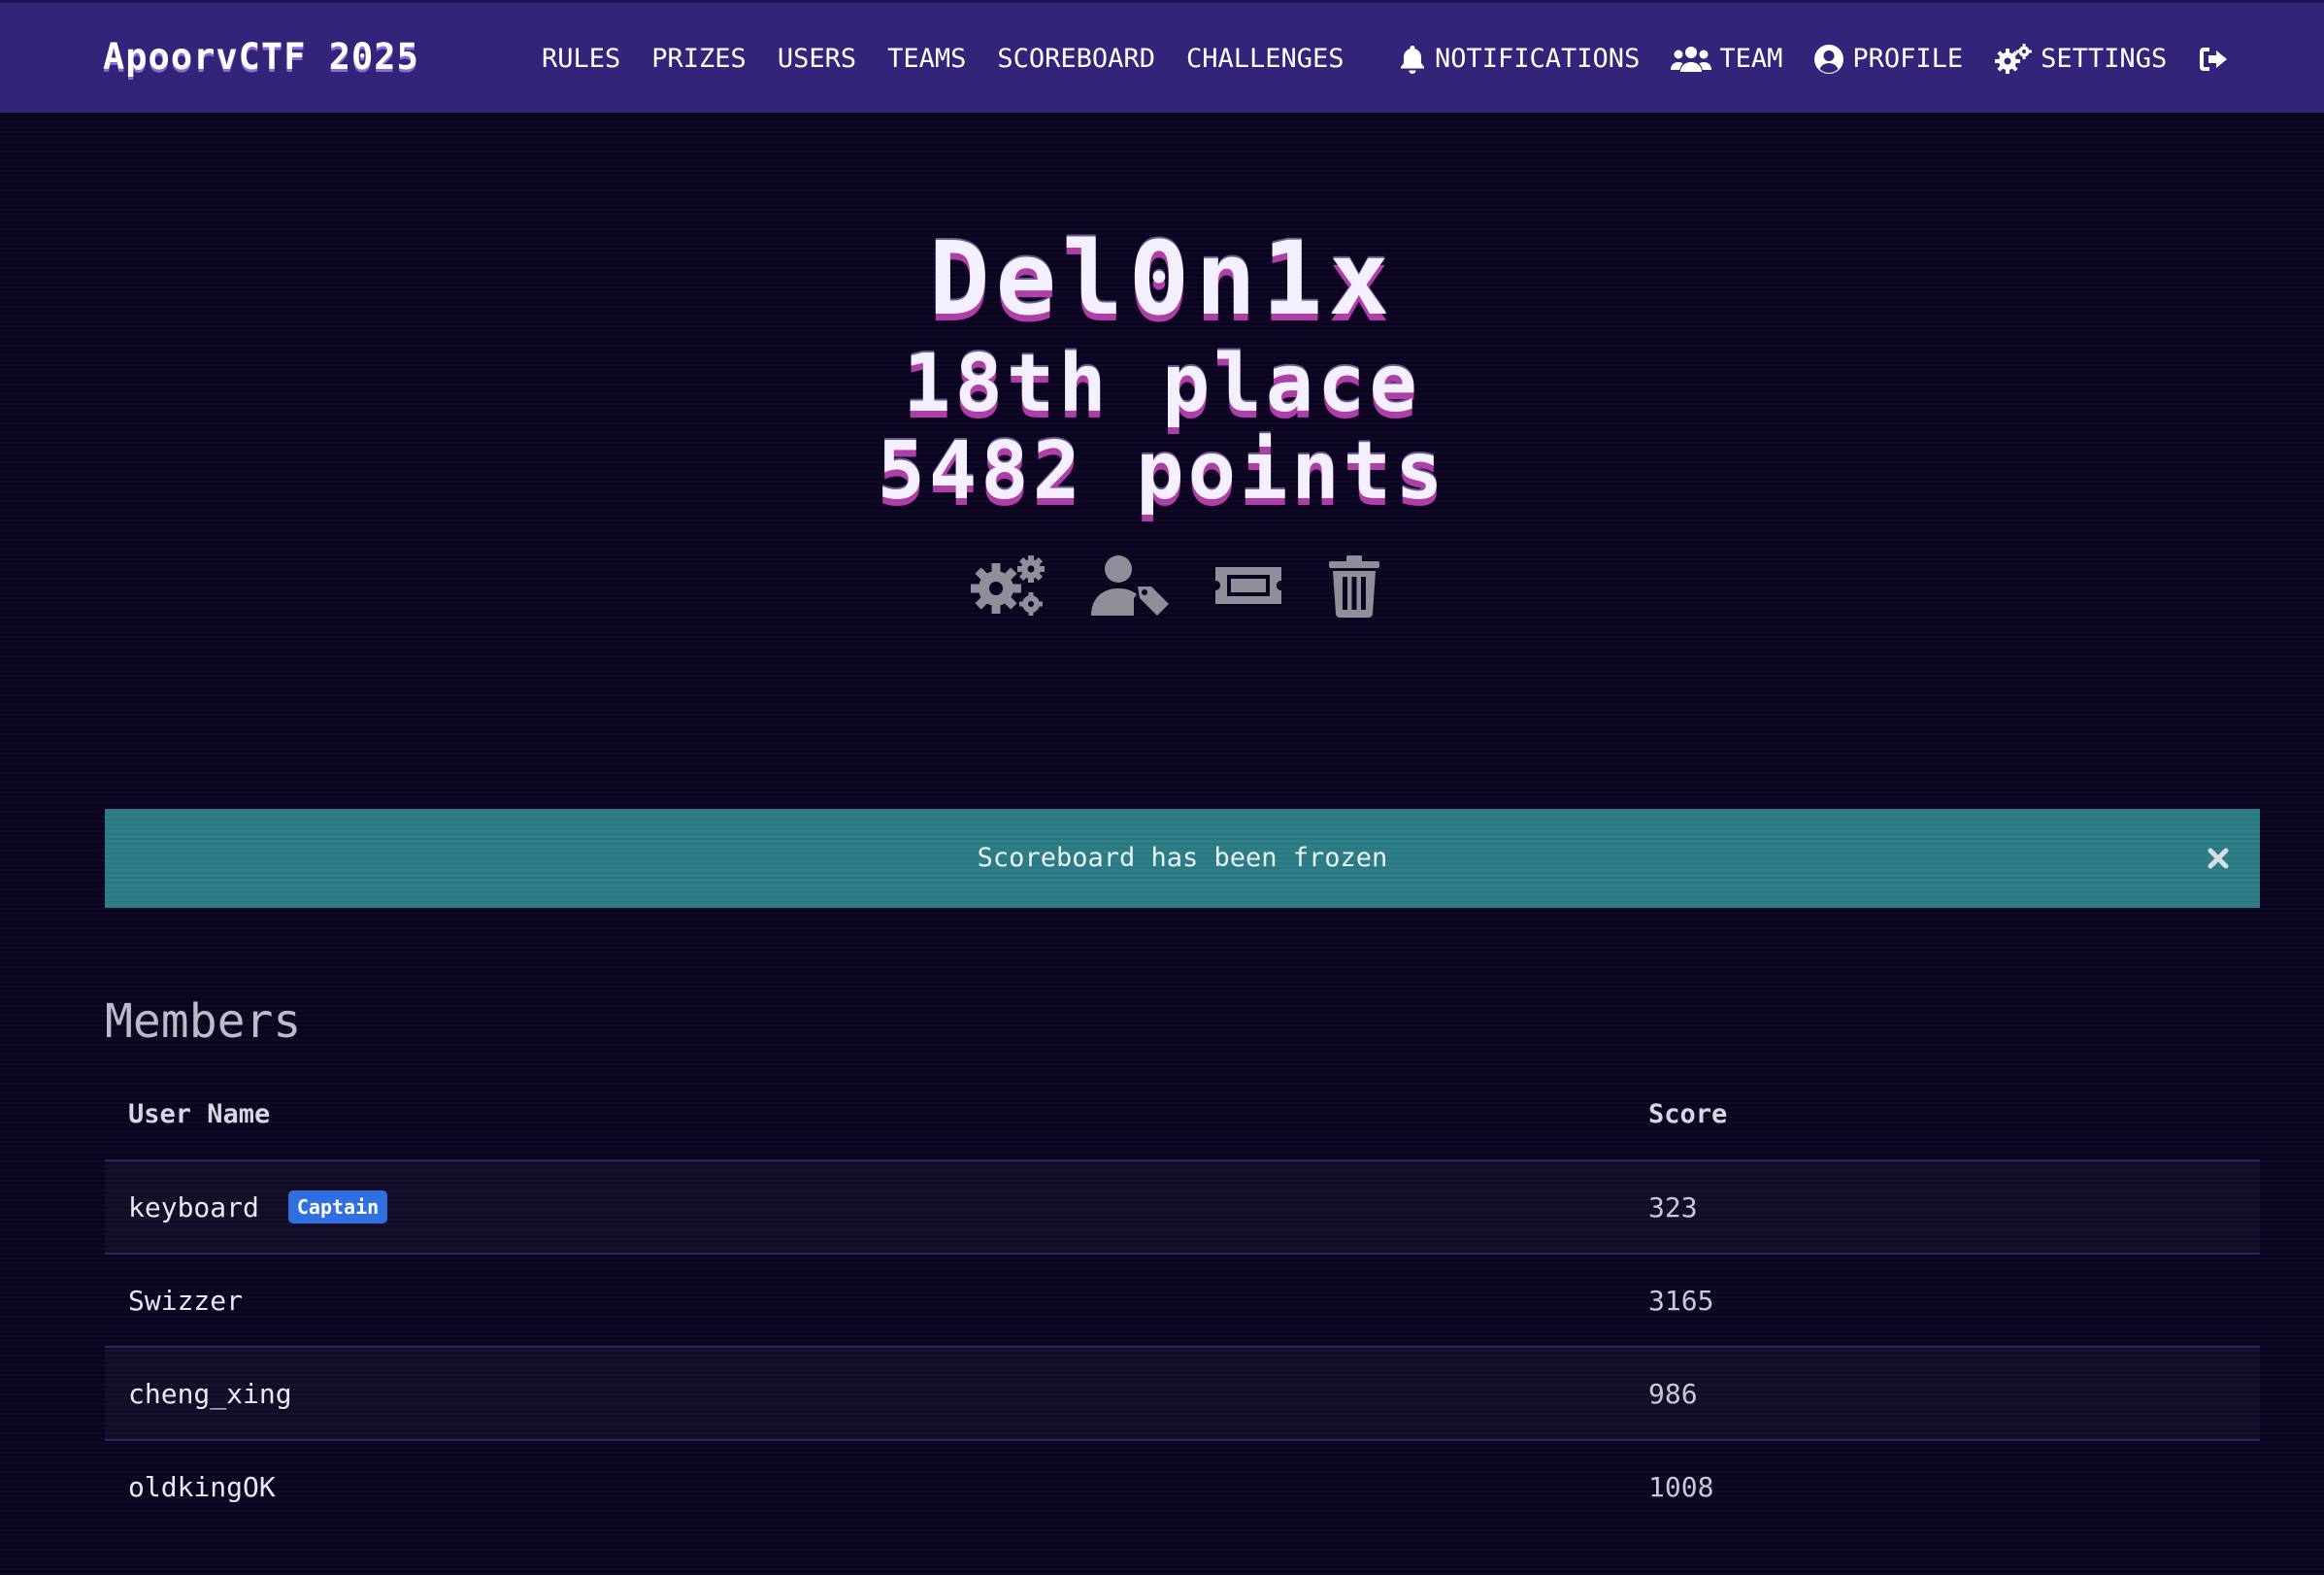 The height and width of the screenshot is (1575, 2324). What do you see at coordinates (1076, 59) in the screenshot?
I see `nav-link-scoreboard: SCOREBOARD` at bounding box center [1076, 59].